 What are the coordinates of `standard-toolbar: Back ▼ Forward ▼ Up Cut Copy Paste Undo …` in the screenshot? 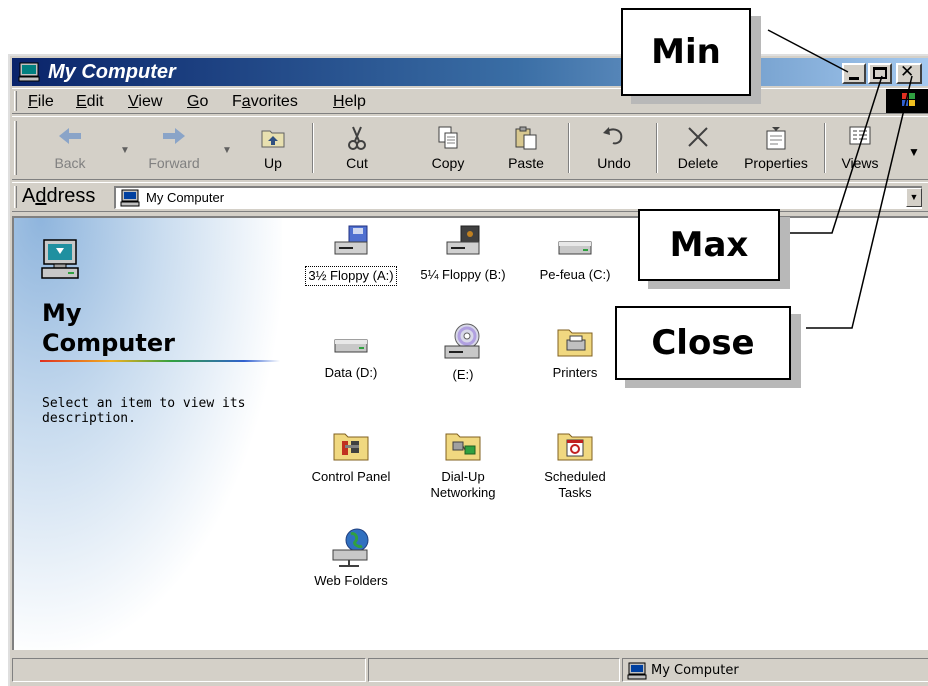 It's located at (470, 148).